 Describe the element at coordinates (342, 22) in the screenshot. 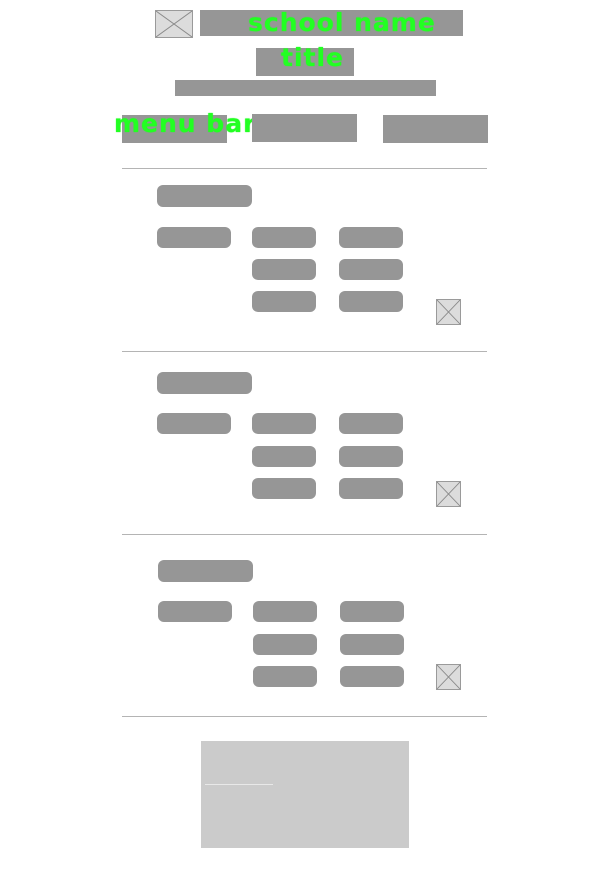

I see `school-name-label: school name` at that location.